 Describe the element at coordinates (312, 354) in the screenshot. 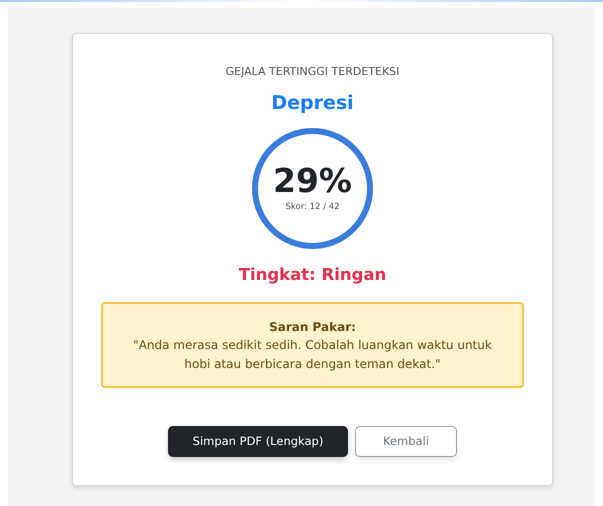

I see `advice-text: "Anda merasa sedikit sedih. Cobalah luangkan waktu untuk hobi atau berbicara dengan teman dekat."` at that location.